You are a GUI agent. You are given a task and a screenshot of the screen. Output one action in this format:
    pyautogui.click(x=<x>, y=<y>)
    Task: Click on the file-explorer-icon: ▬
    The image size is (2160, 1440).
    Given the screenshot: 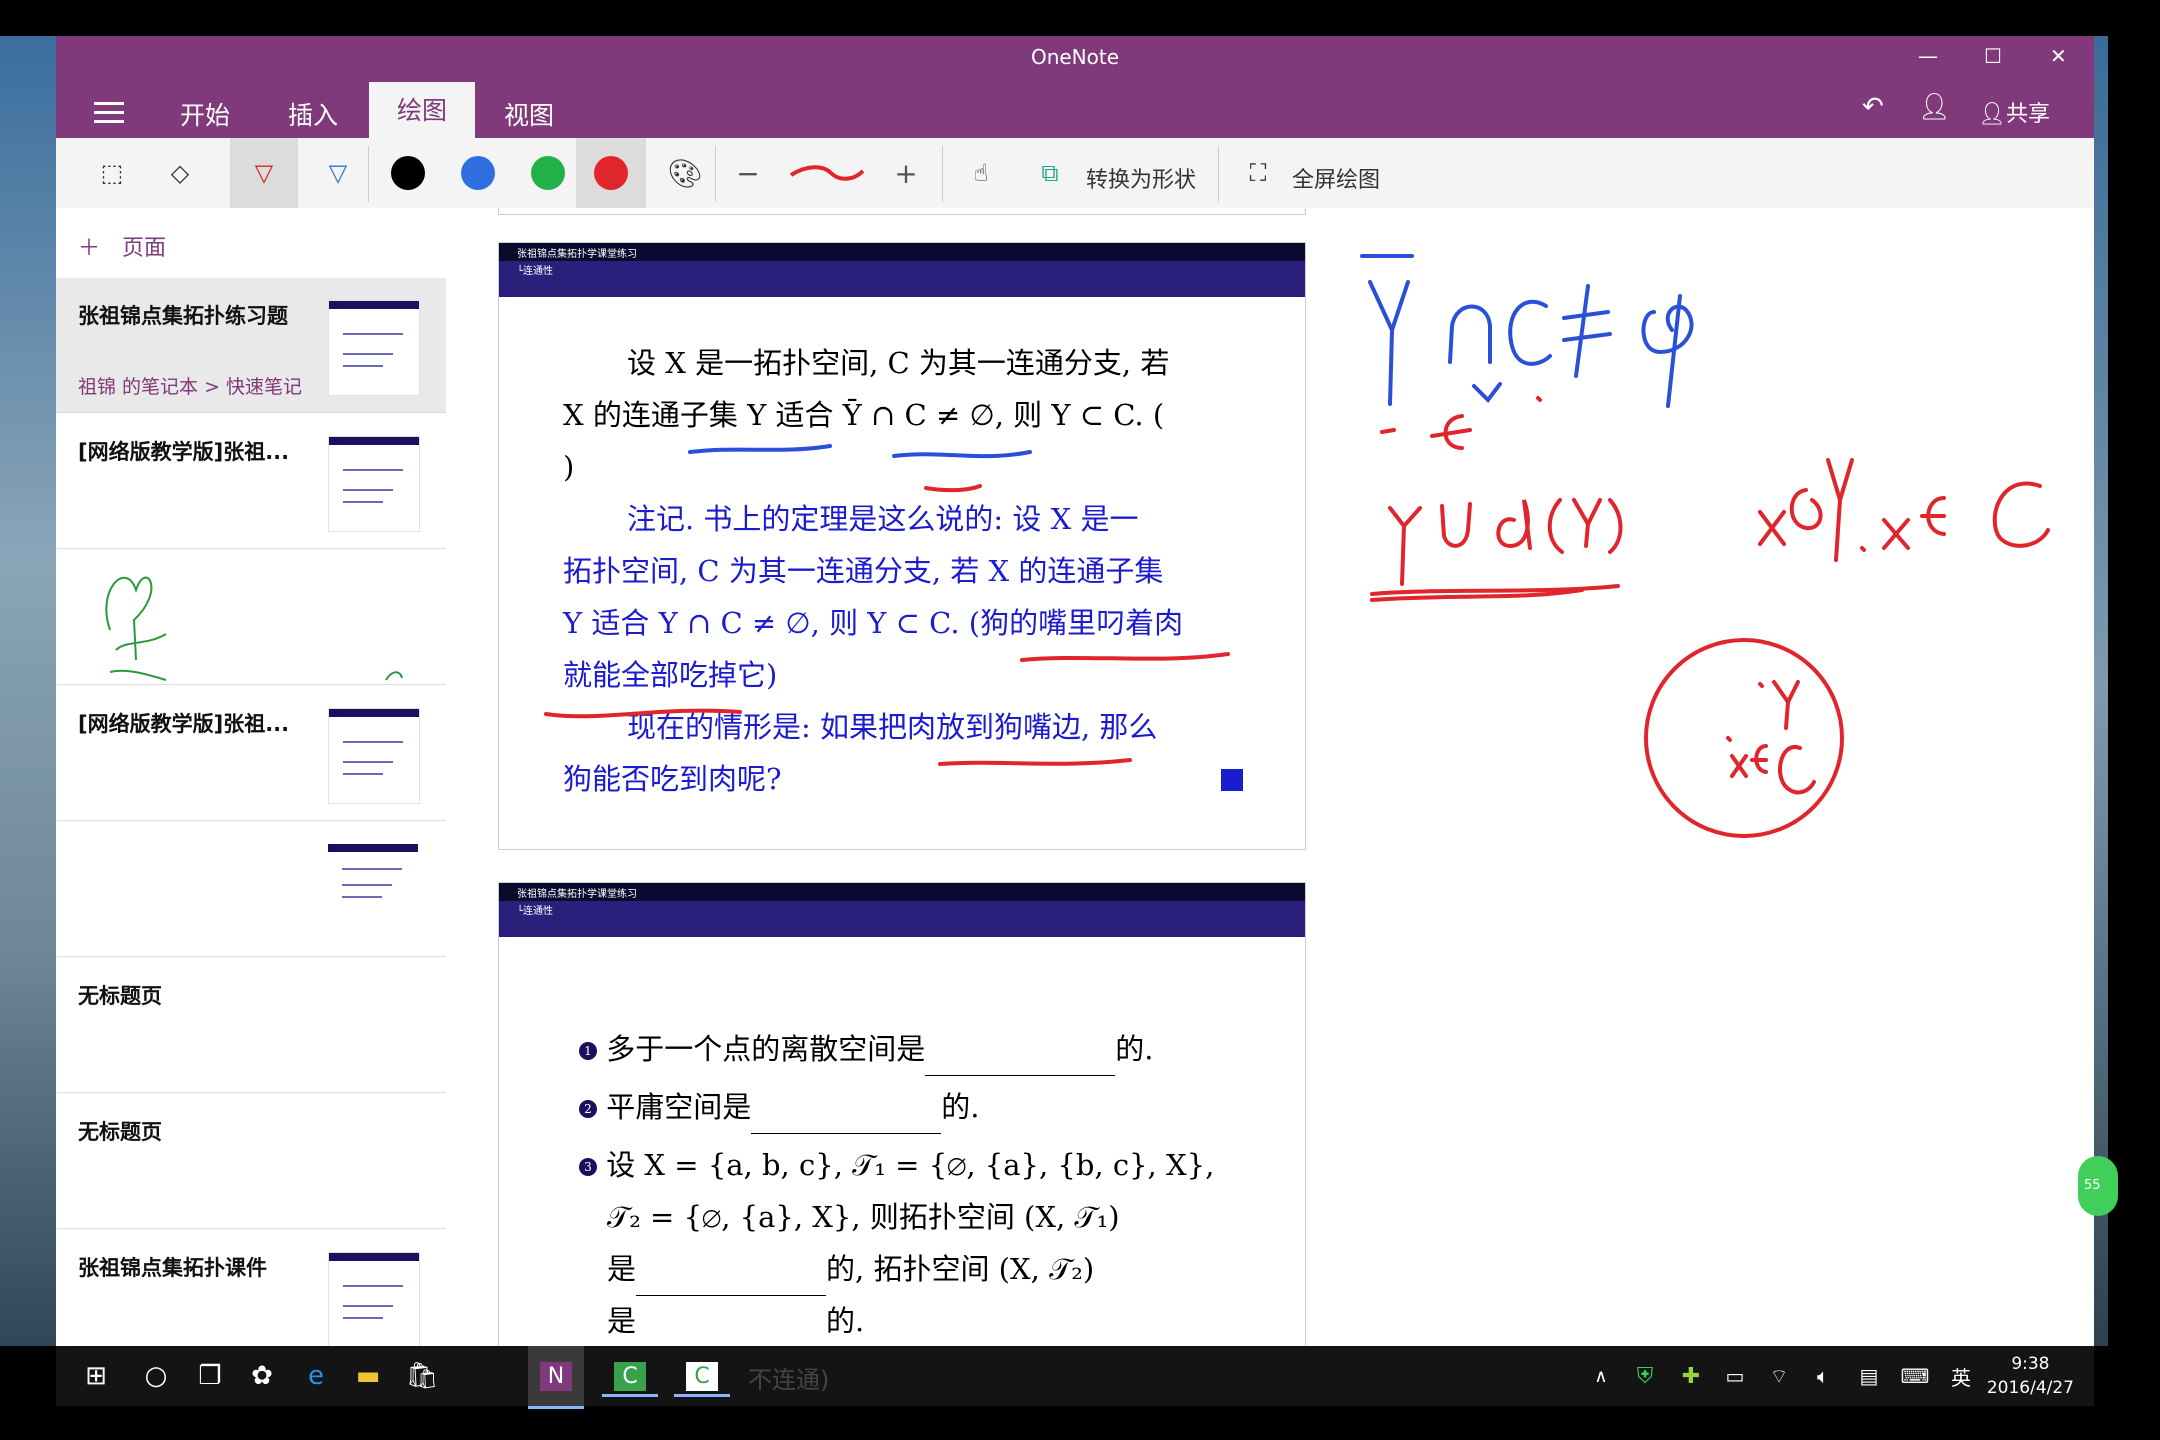 What is the action you would take?
    pyautogui.click(x=368, y=1376)
    